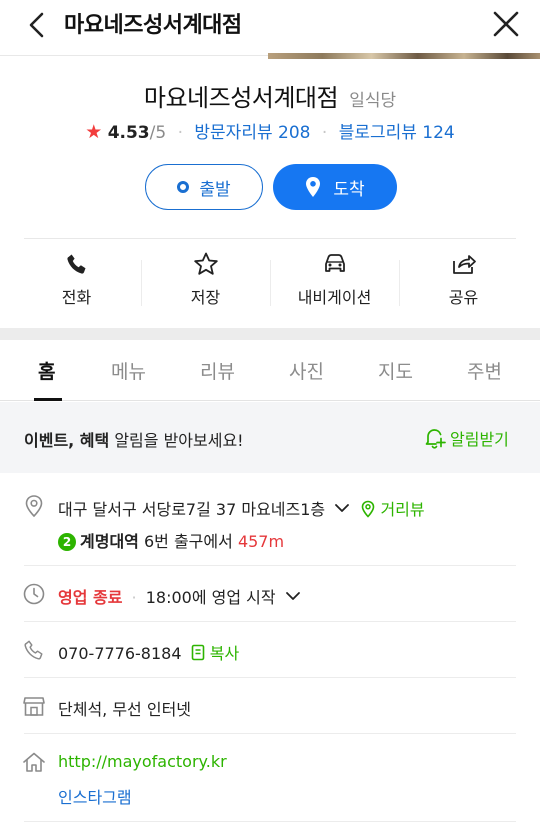 This screenshot has height=831, width=540. Describe the element at coordinates (270, 370) in the screenshot. I see `tab-bar: 홈 메뉴 리뷰 사진 지도 주변` at that location.